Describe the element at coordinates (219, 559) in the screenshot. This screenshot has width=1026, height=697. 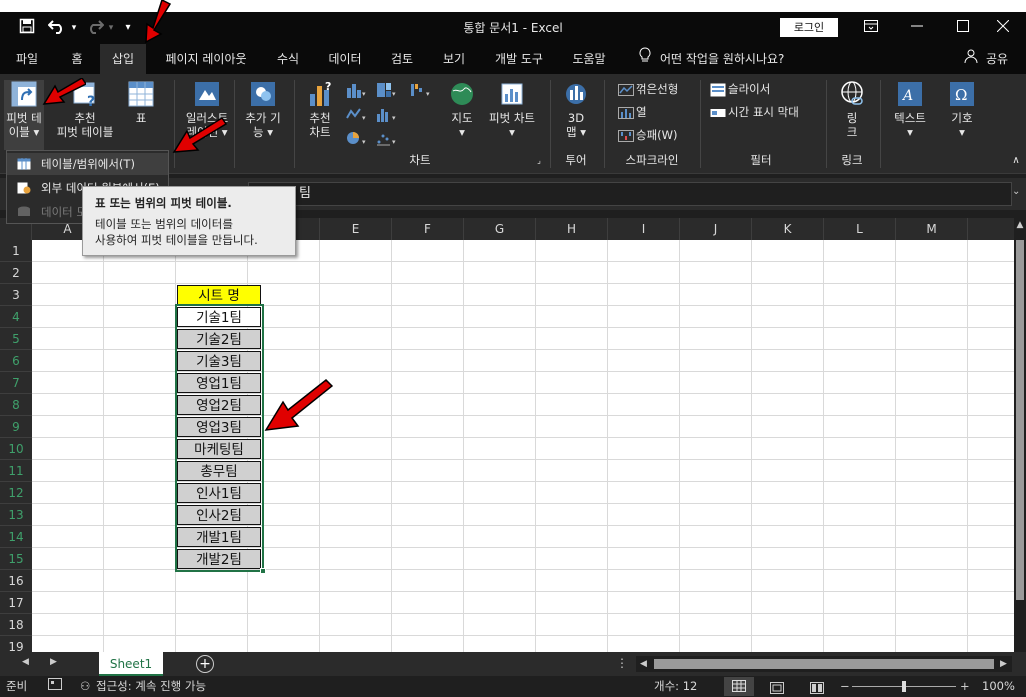
I see `table-cell: 개발2팀` at that location.